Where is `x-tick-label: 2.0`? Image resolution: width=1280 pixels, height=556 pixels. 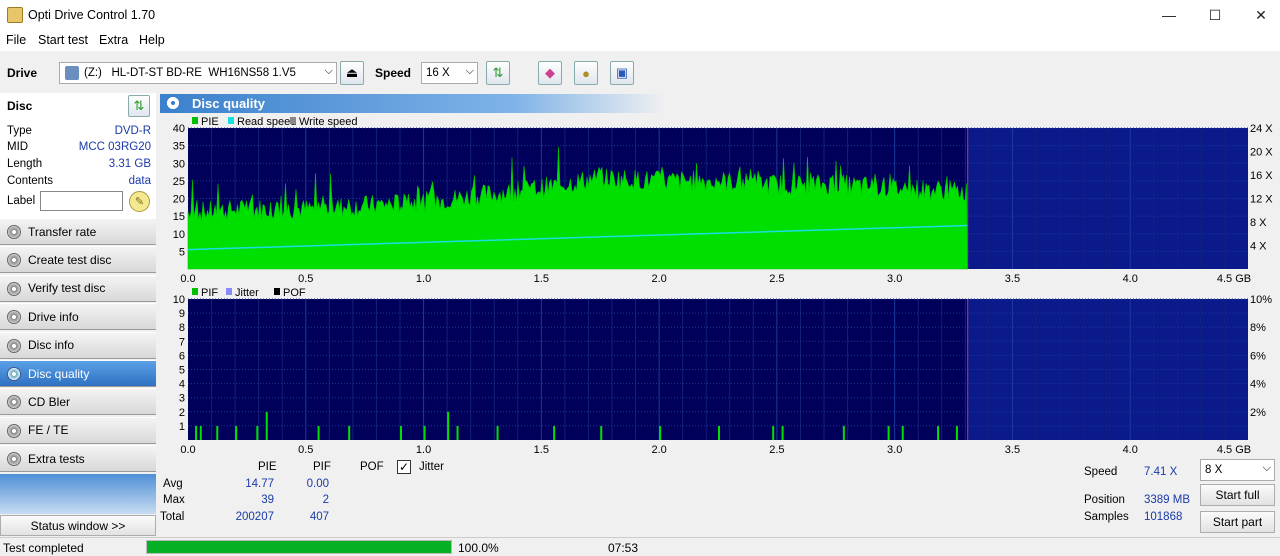
x-tick-label: 2.0 is located at coordinates (658, 279).